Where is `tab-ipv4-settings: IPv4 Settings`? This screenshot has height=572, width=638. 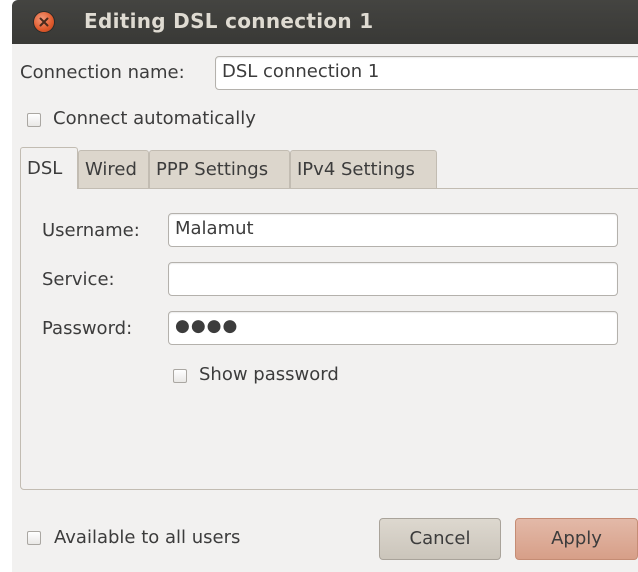
tab-ipv4-settings: IPv4 Settings is located at coordinates (363, 169).